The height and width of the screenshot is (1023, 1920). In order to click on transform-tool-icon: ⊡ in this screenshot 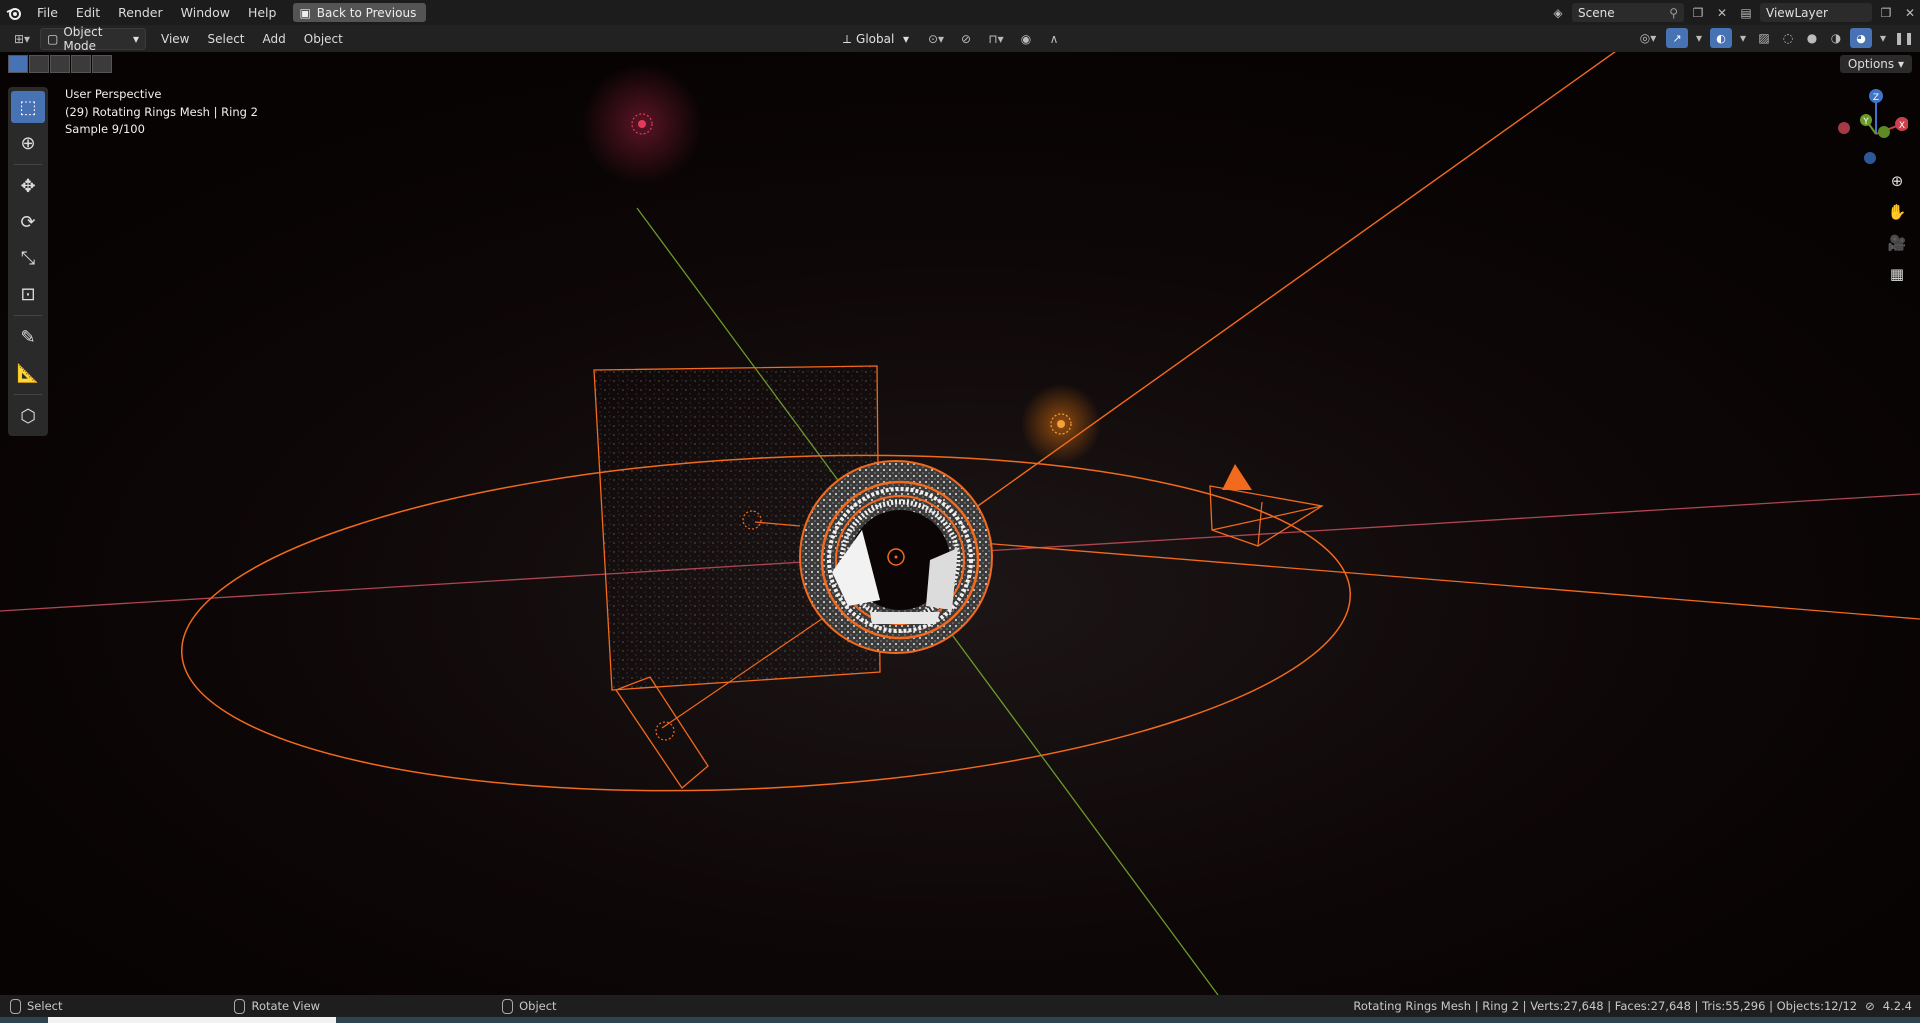, I will do `click(28, 294)`.